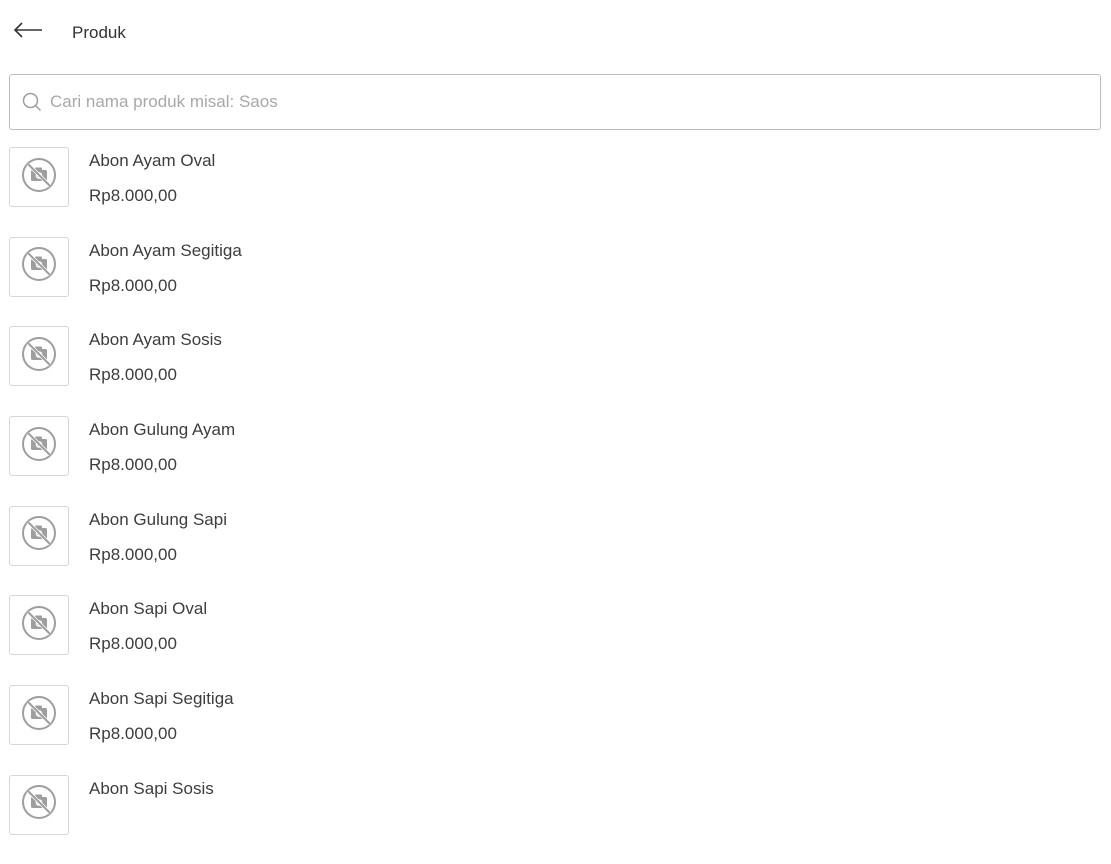 The image size is (1111, 864). I want to click on app-header: Produk, so click(555, 32).